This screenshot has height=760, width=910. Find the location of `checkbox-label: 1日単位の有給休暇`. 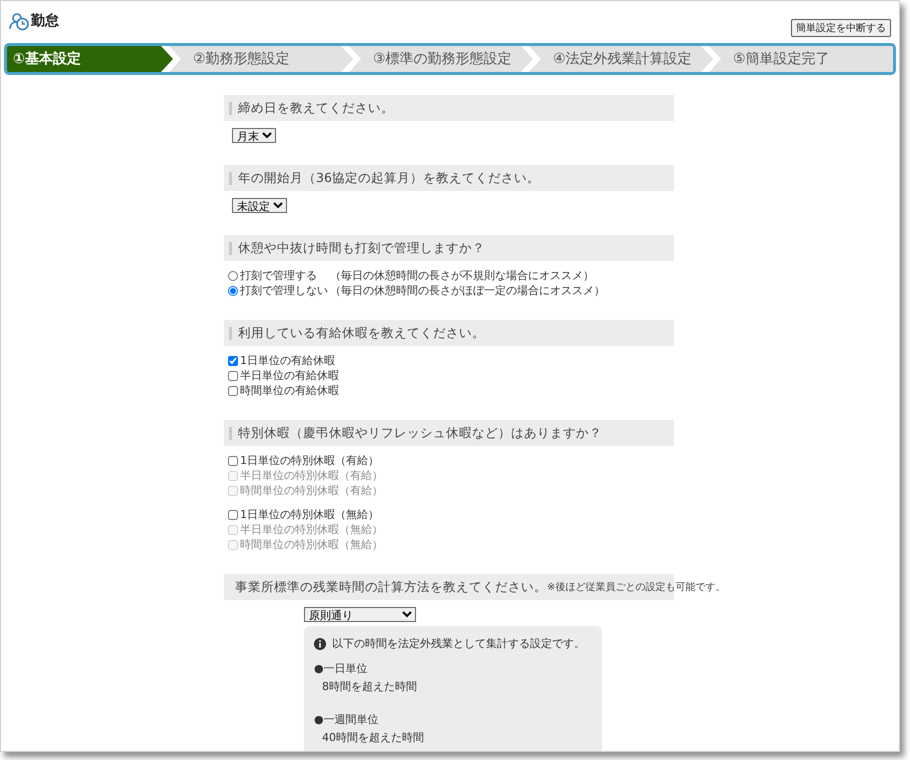

checkbox-label: 1日単位の有給休暇 is located at coordinates (287, 361).